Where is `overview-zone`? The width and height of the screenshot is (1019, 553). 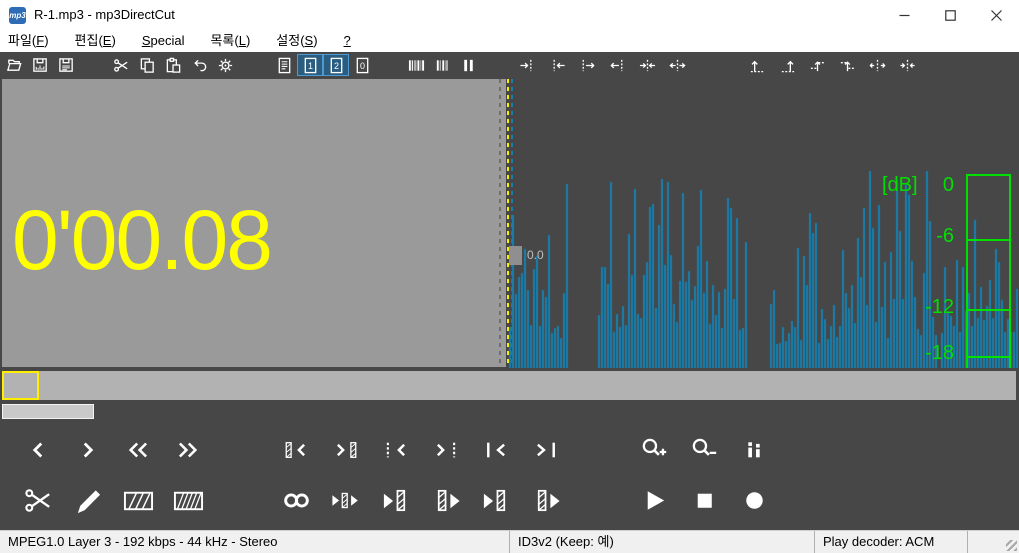
overview-zone is located at coordinates (509, 385).